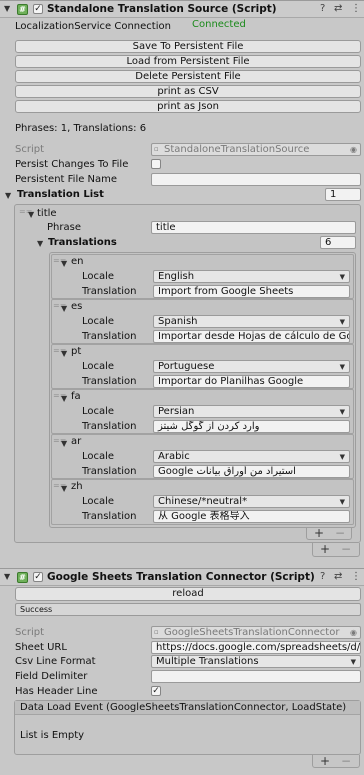 This screenshot has width=364, height=775. Describe the element at coordinates (188, 609) in the screenshot. I see `status-field: Success` at that location.